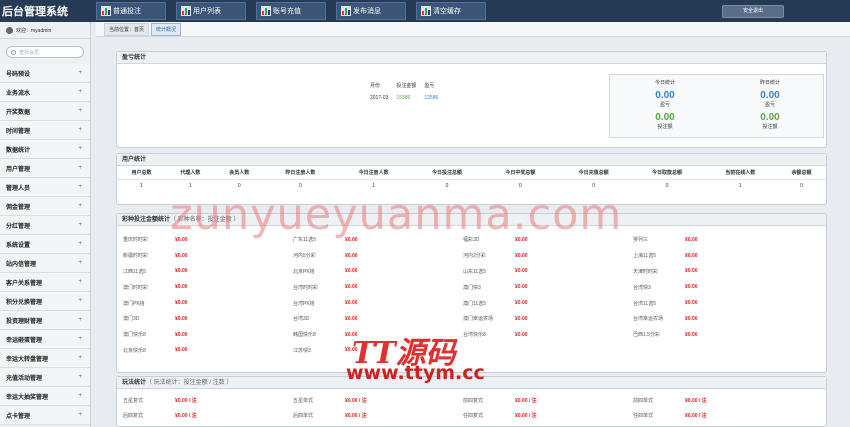  I want to click on nav-button-publish-message: 发布消息, so click(371, 11).